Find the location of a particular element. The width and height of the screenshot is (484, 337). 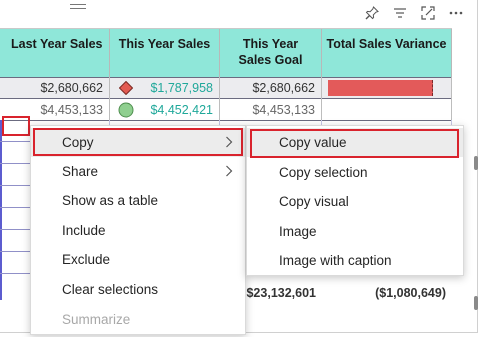

more-options-icon is located at coordinates (456, 13).